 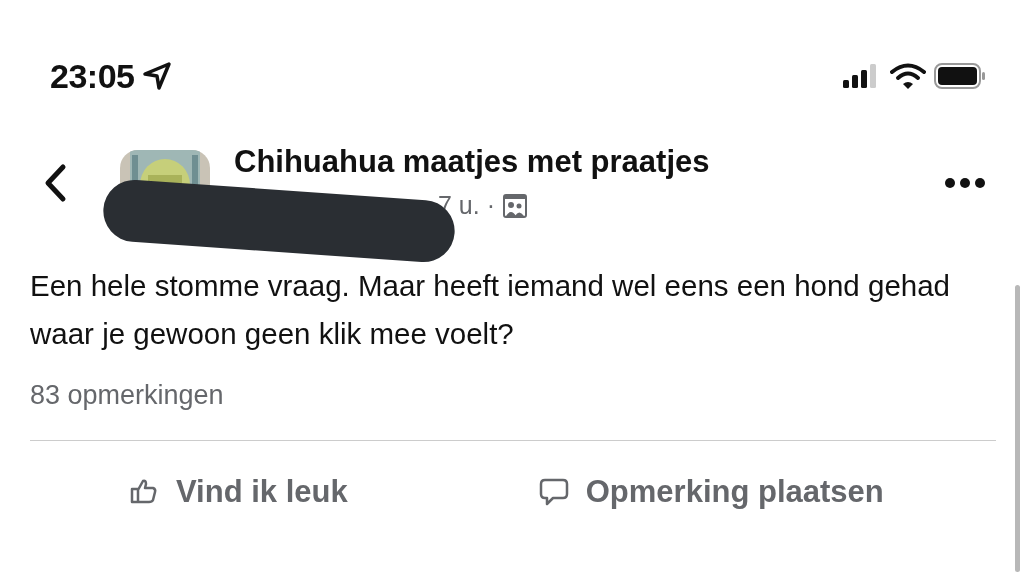 What do you see at coordinates (92, 76) in the screenshot?
I see `status-time: 23:05` at bounding box center [92, 76].